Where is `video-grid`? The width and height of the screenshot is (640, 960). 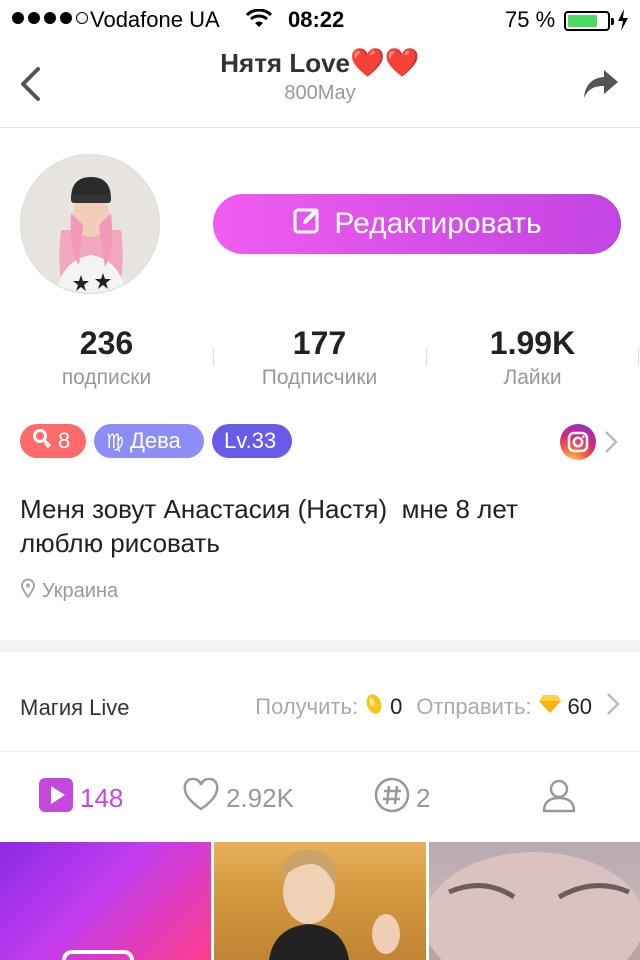
video-grid is located at coordinates (320, 901).